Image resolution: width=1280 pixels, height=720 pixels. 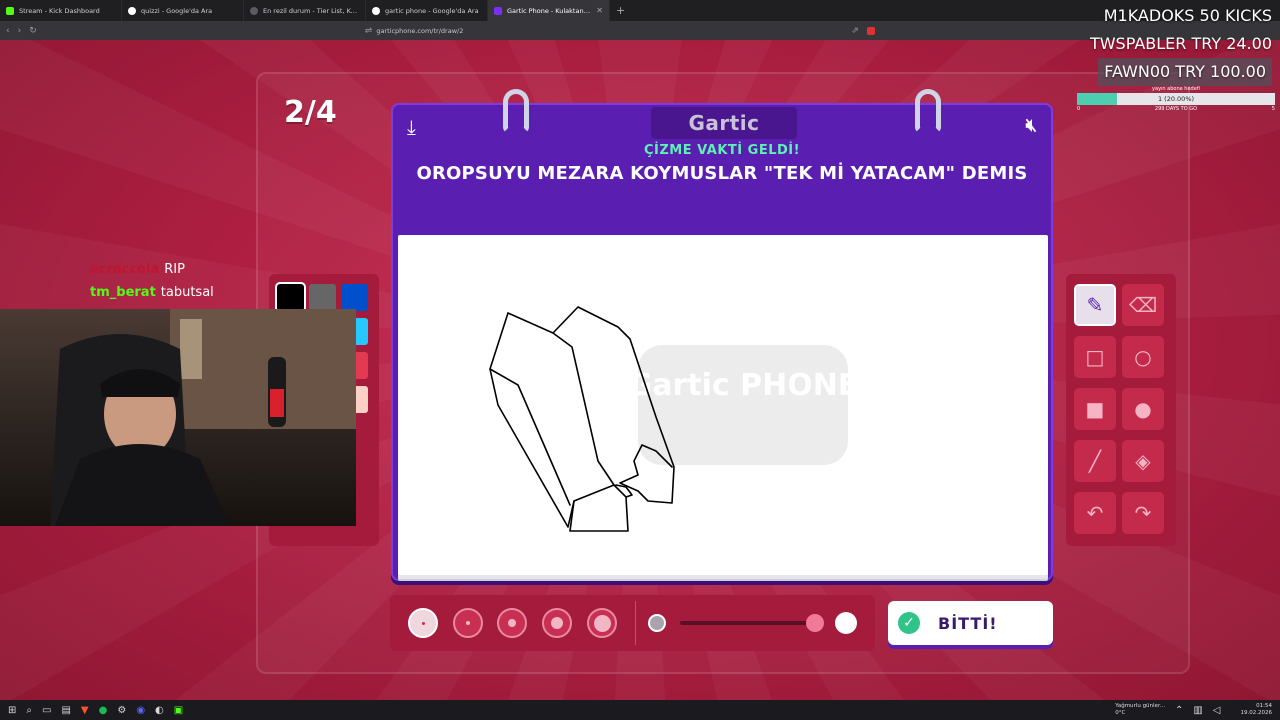 What do you see at coordinates (635, 623) in the screenshot?
I see `bar-divider` at bounding box center [635, 623].